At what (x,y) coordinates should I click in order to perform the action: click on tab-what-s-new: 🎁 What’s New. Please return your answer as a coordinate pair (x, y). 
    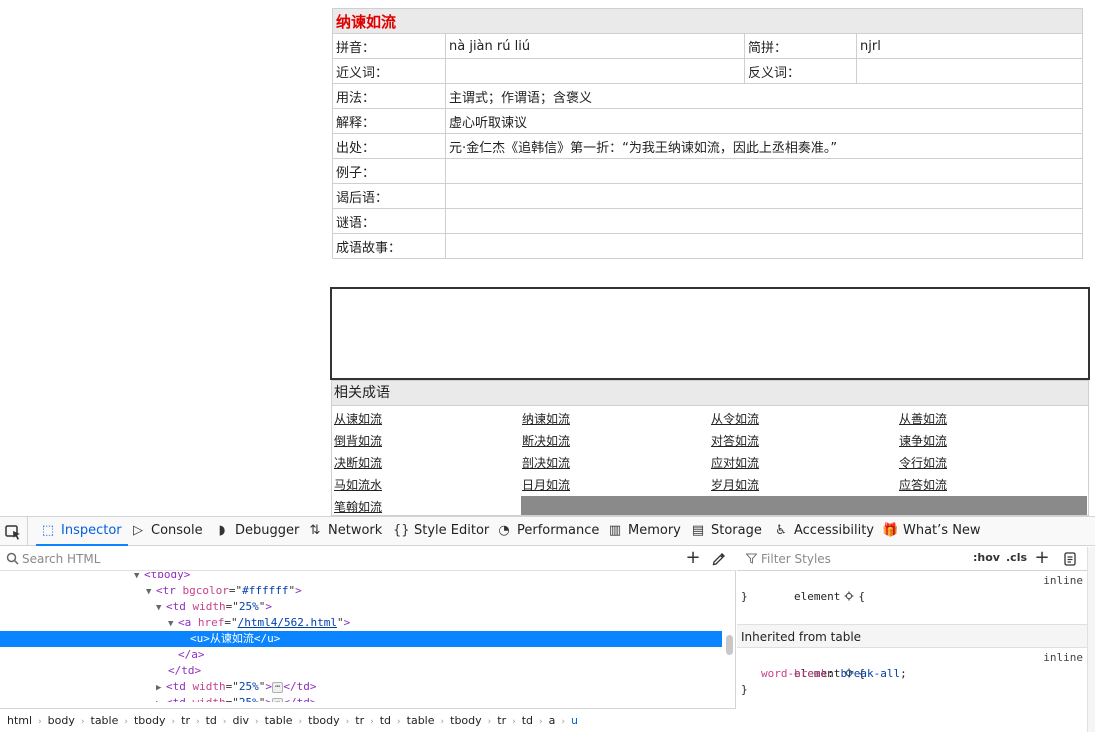
    Looking at the image, I should click on (931, 531).